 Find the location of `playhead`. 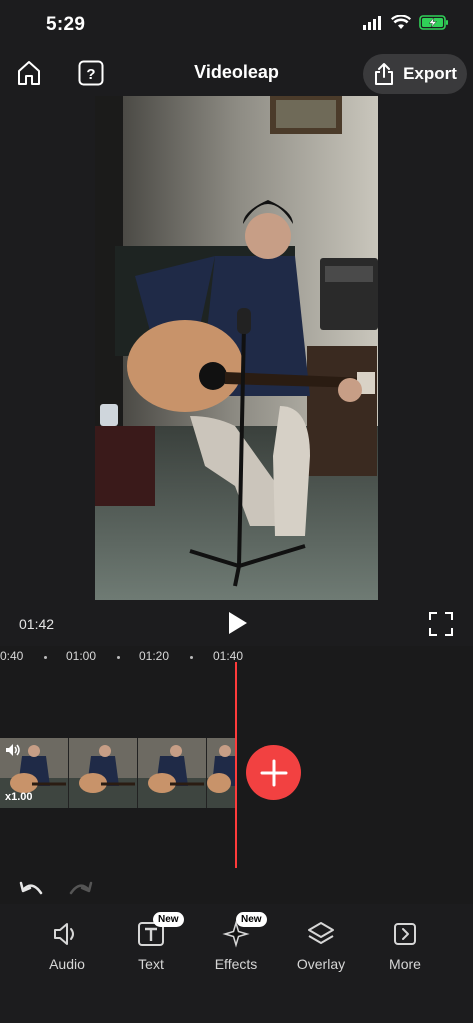

playhead is located at coordinates (236, 765).